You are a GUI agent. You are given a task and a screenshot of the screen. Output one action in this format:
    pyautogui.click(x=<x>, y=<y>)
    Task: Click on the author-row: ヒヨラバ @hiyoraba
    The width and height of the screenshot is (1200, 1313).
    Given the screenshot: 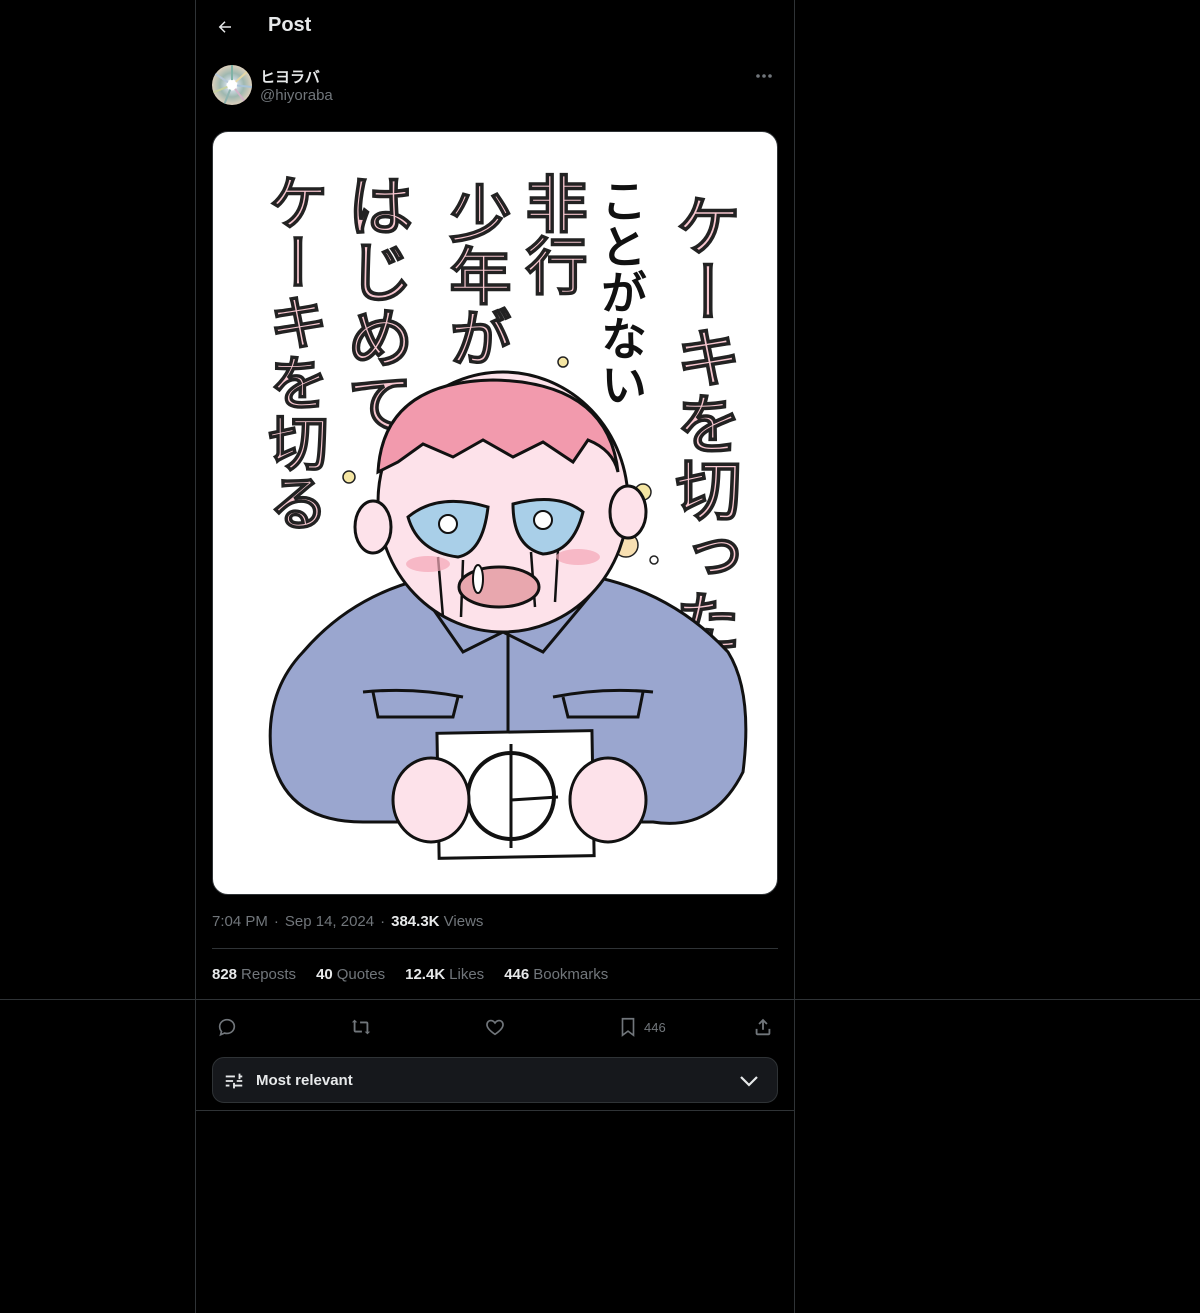 What is the action you would take?
    pyautogui.click(x=495, y=86)
    